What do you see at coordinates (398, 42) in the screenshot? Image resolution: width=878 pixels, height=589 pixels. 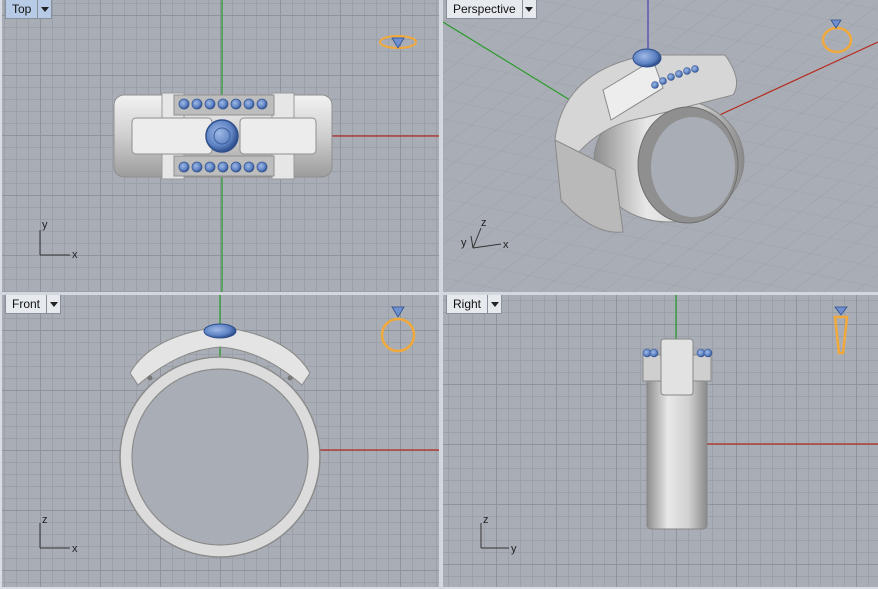 I see `ring-top-view-icon` at bounding box center [398, 42].